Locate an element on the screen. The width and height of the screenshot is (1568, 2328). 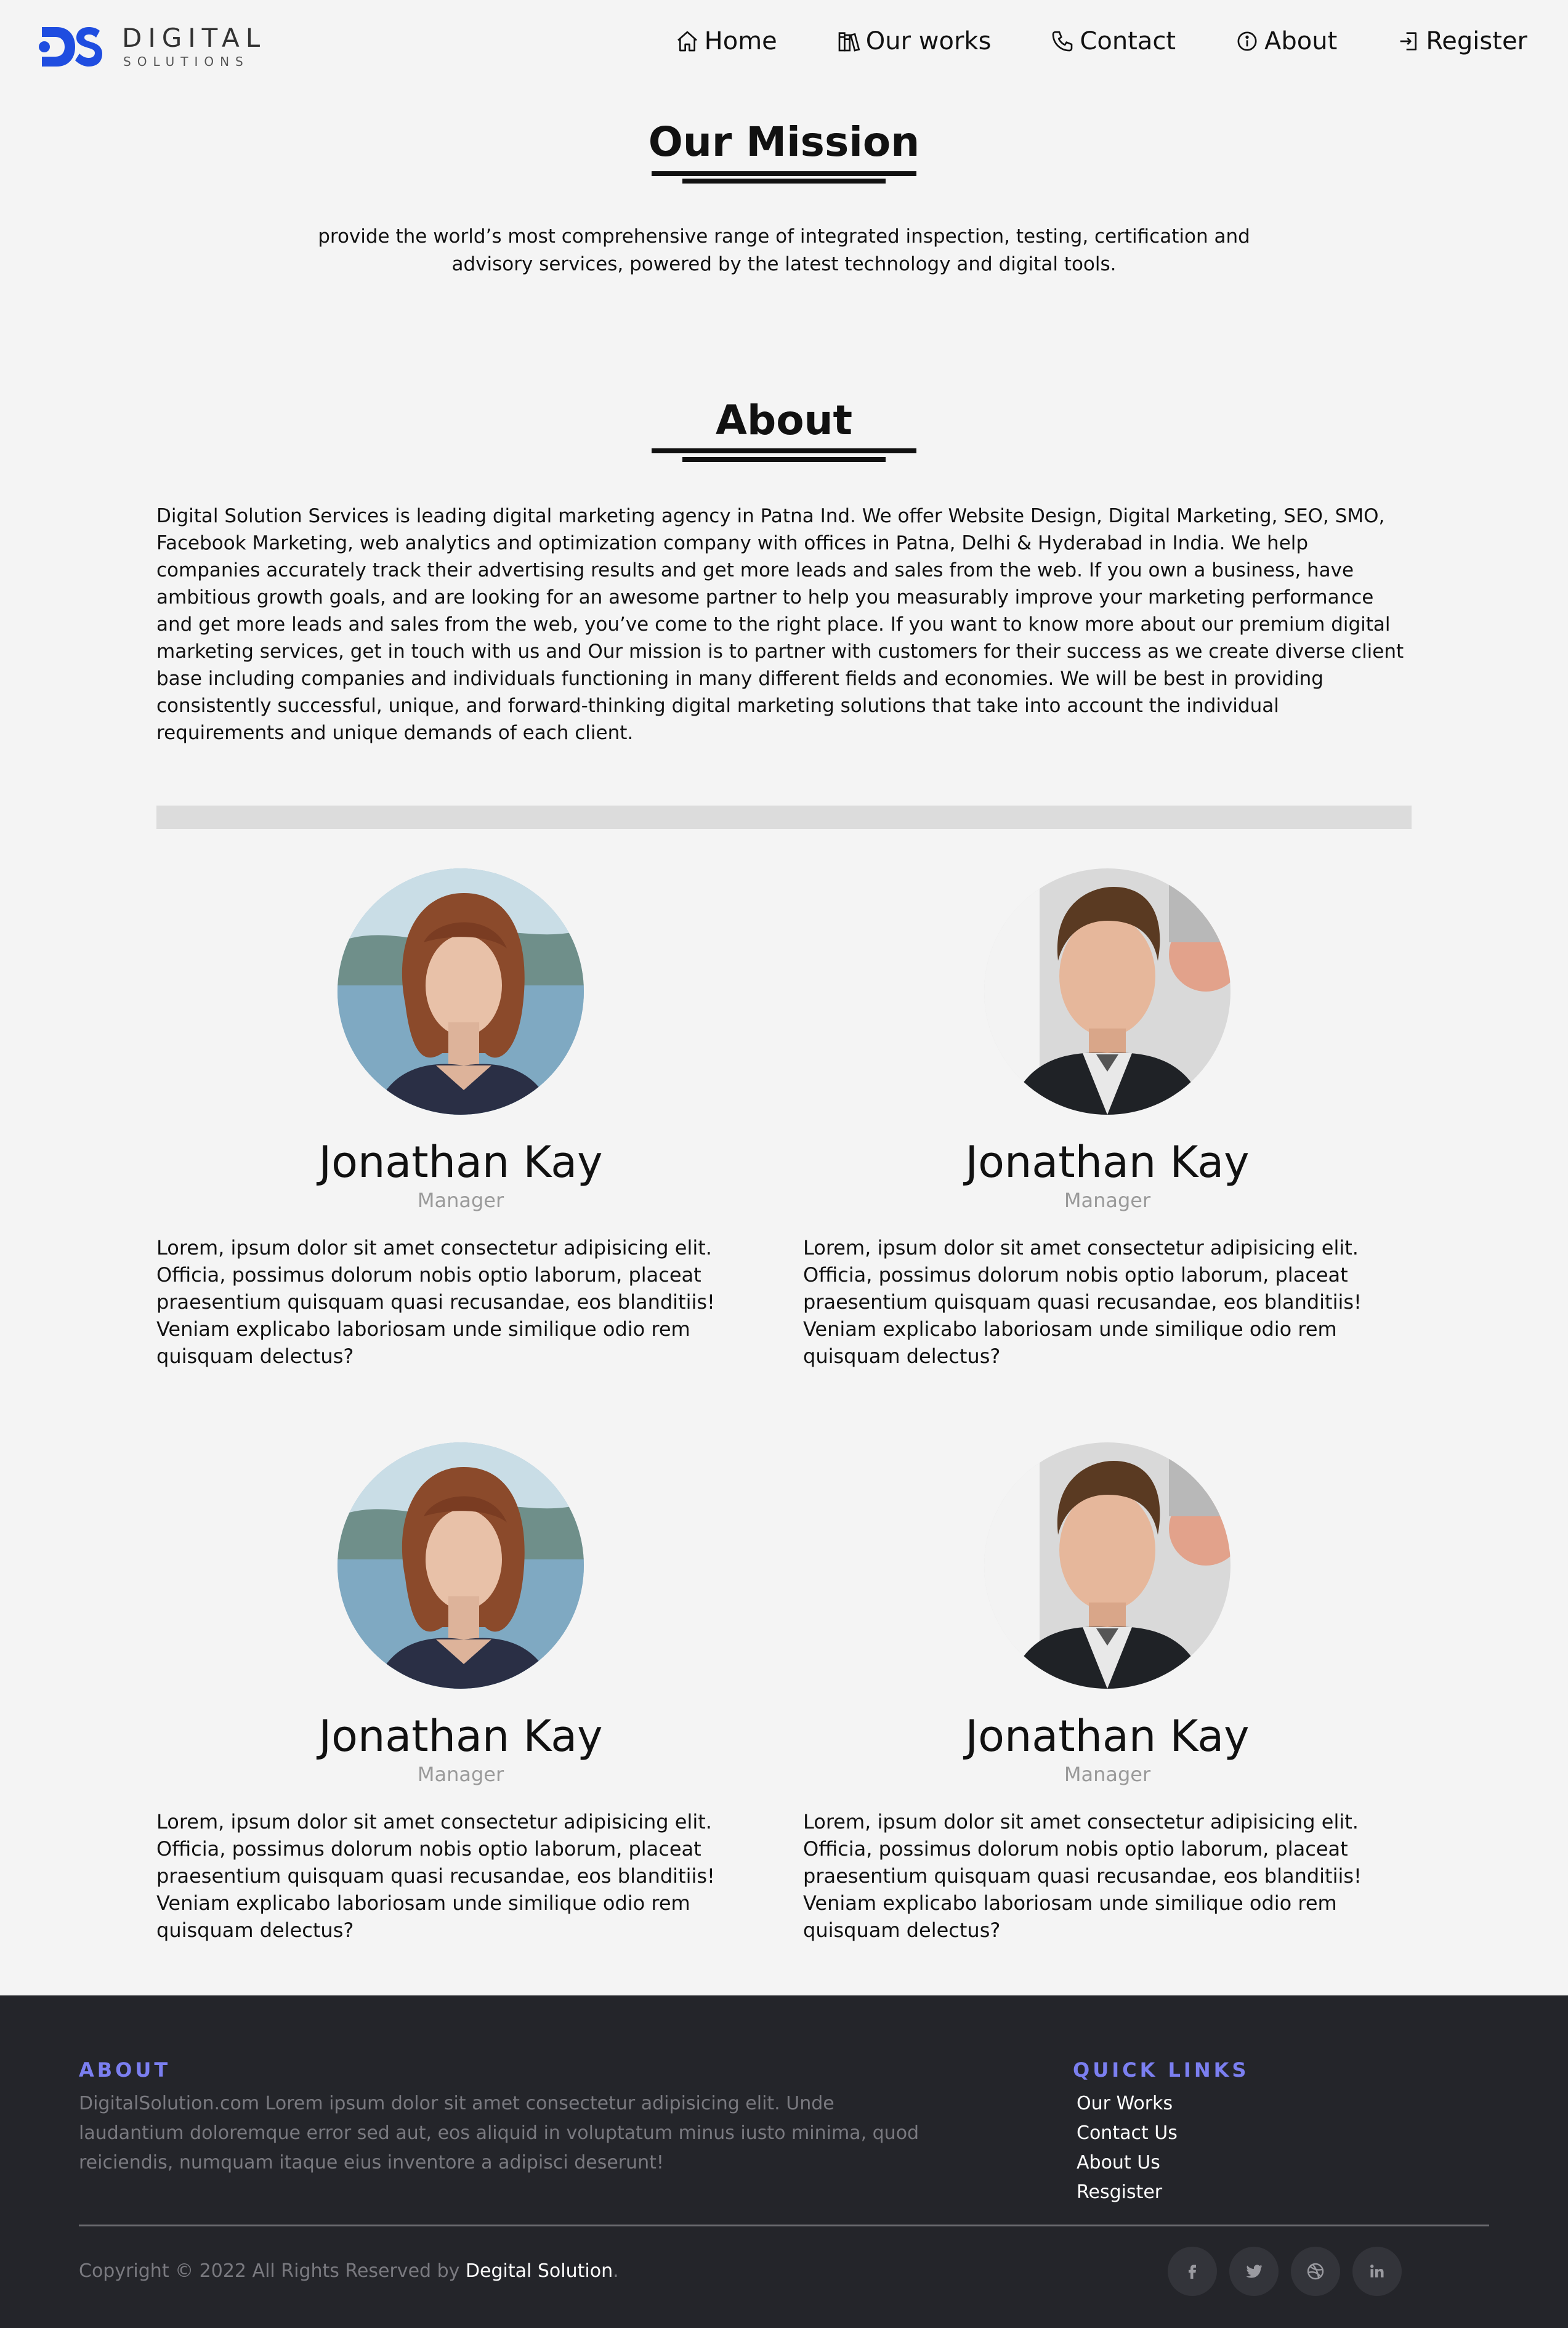
footer-quick-links: Our Works Contact Us About Us Resgister is located at coordinates (1127, 2148).